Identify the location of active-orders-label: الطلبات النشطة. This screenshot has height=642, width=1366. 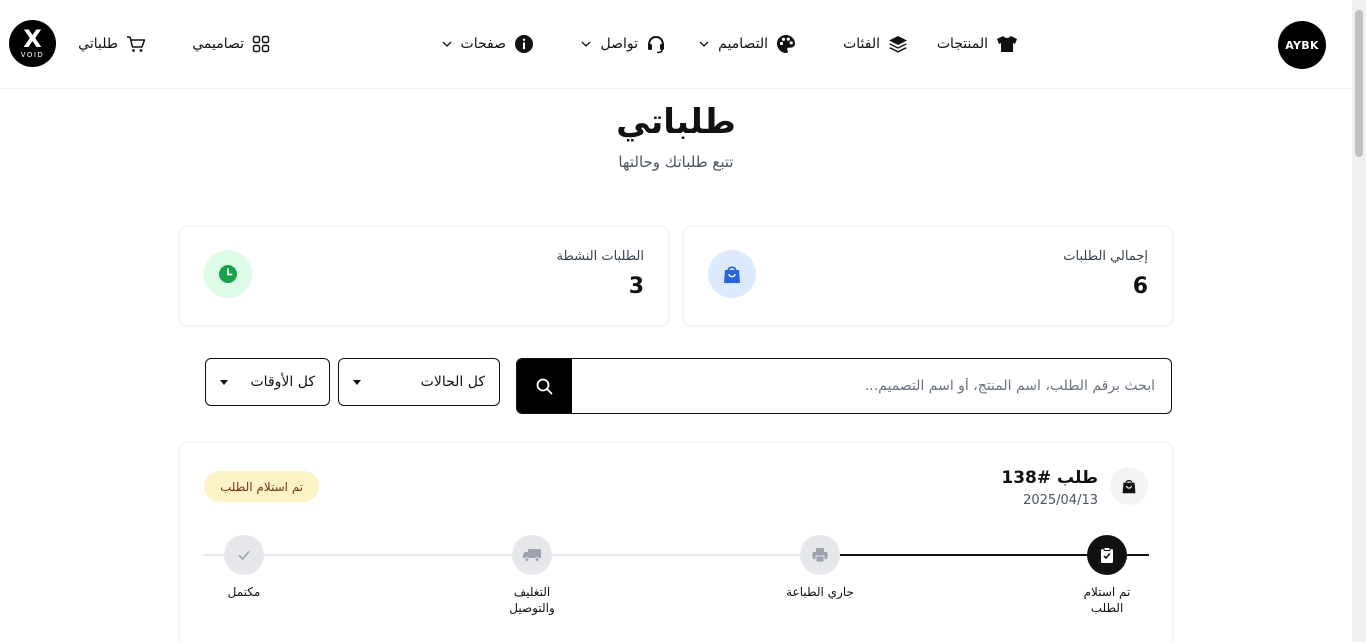
(600, 256).